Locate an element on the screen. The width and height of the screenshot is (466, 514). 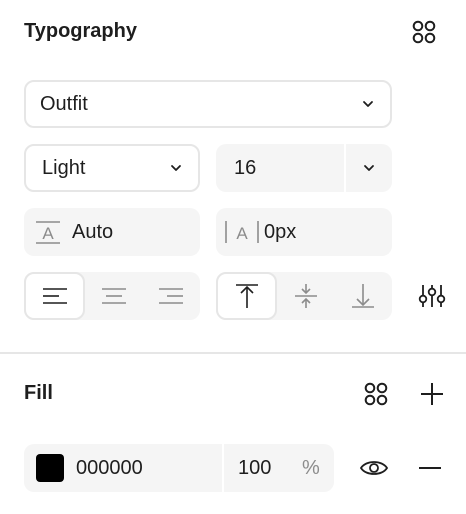
font-weight-value: Light is located at coordinates (64, 167).